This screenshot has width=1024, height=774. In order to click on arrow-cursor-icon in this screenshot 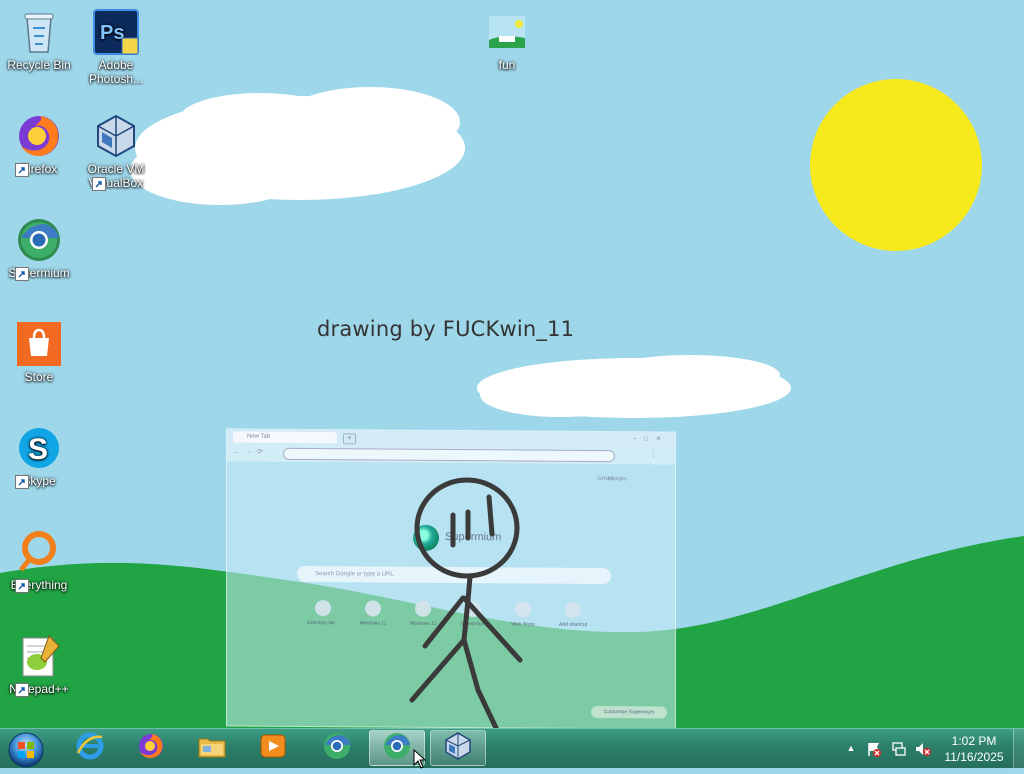, I will do `click(420, 760)`.